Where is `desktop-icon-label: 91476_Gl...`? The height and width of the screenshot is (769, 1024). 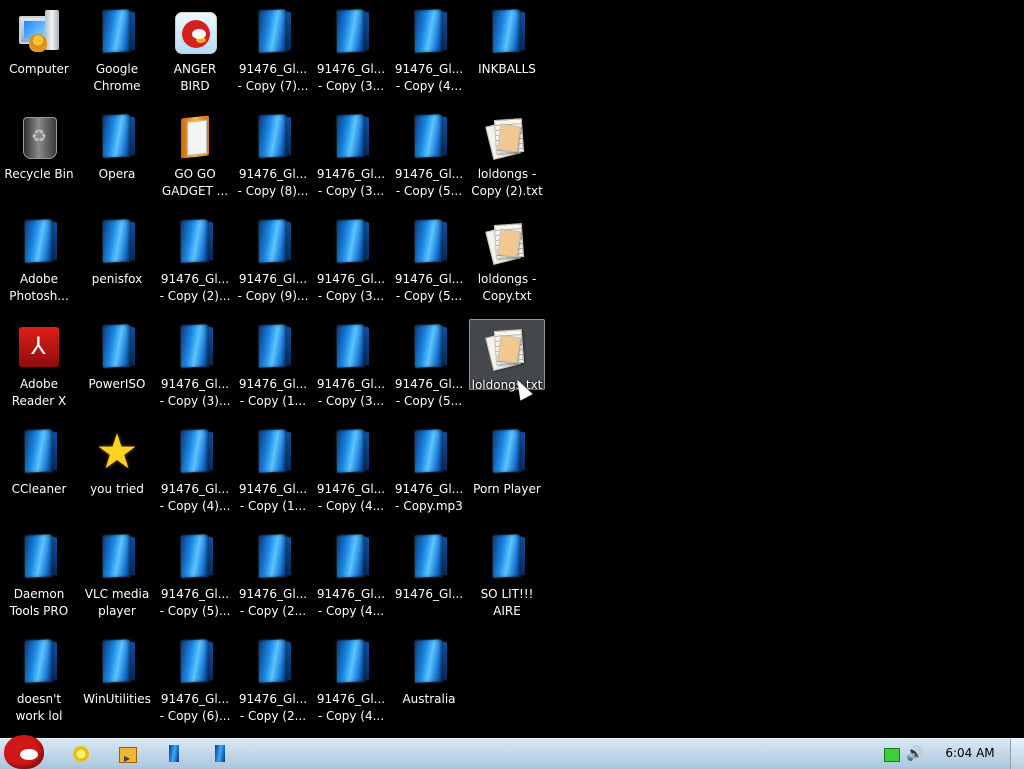 desktop-icon-label: 91476_Gl... is located at coordinates (429, 594).